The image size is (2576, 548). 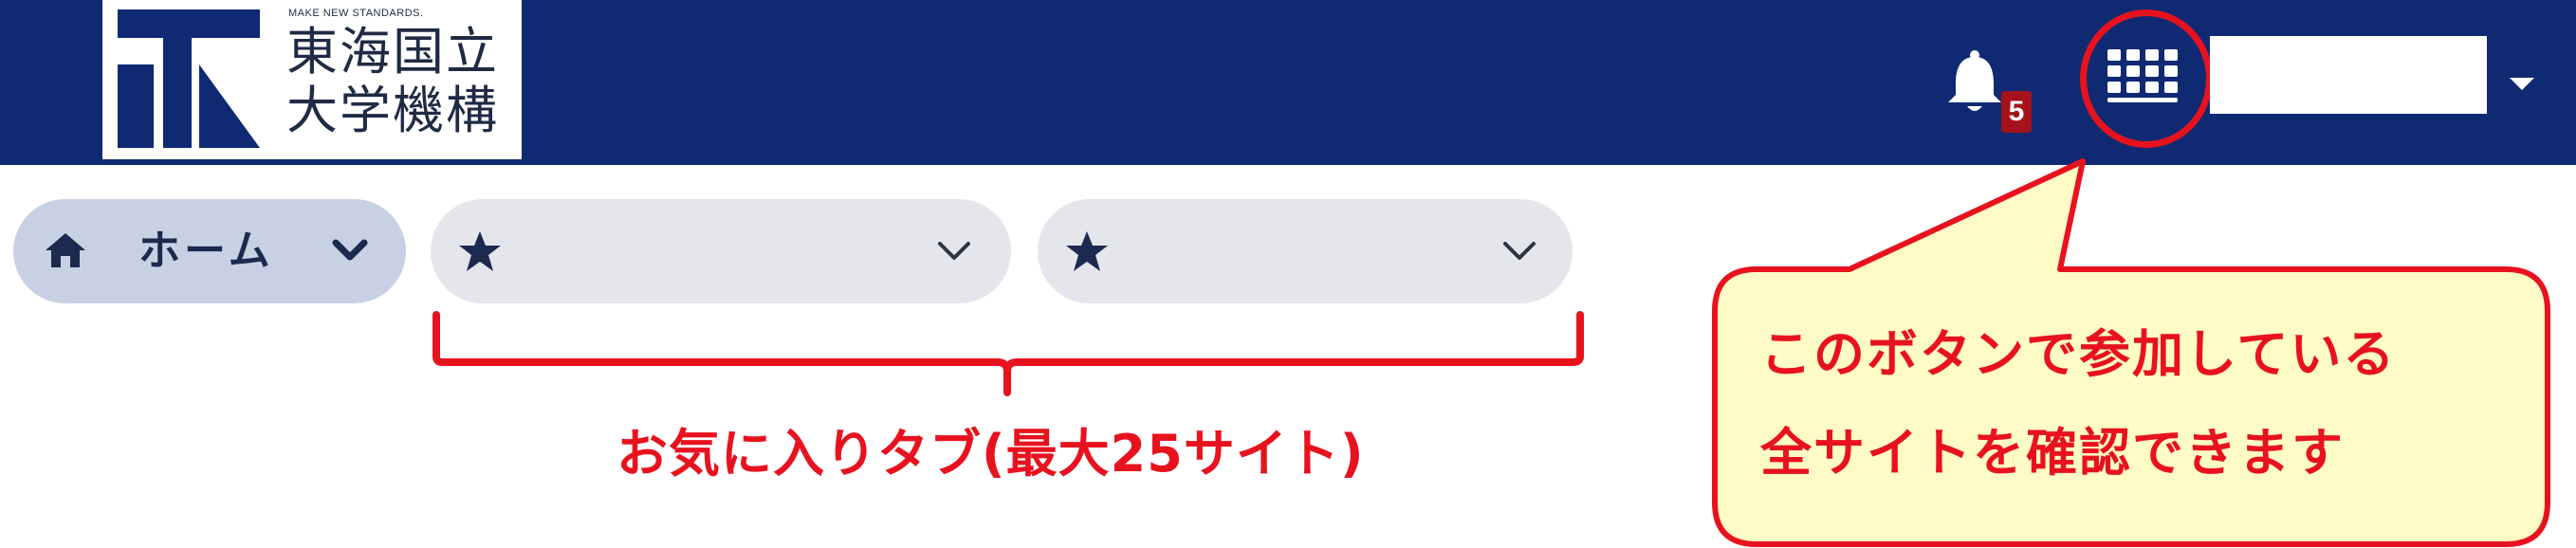 I want to click on logo-tagline: MAKE NEW STANDARDS., so click(x=356, y=13).